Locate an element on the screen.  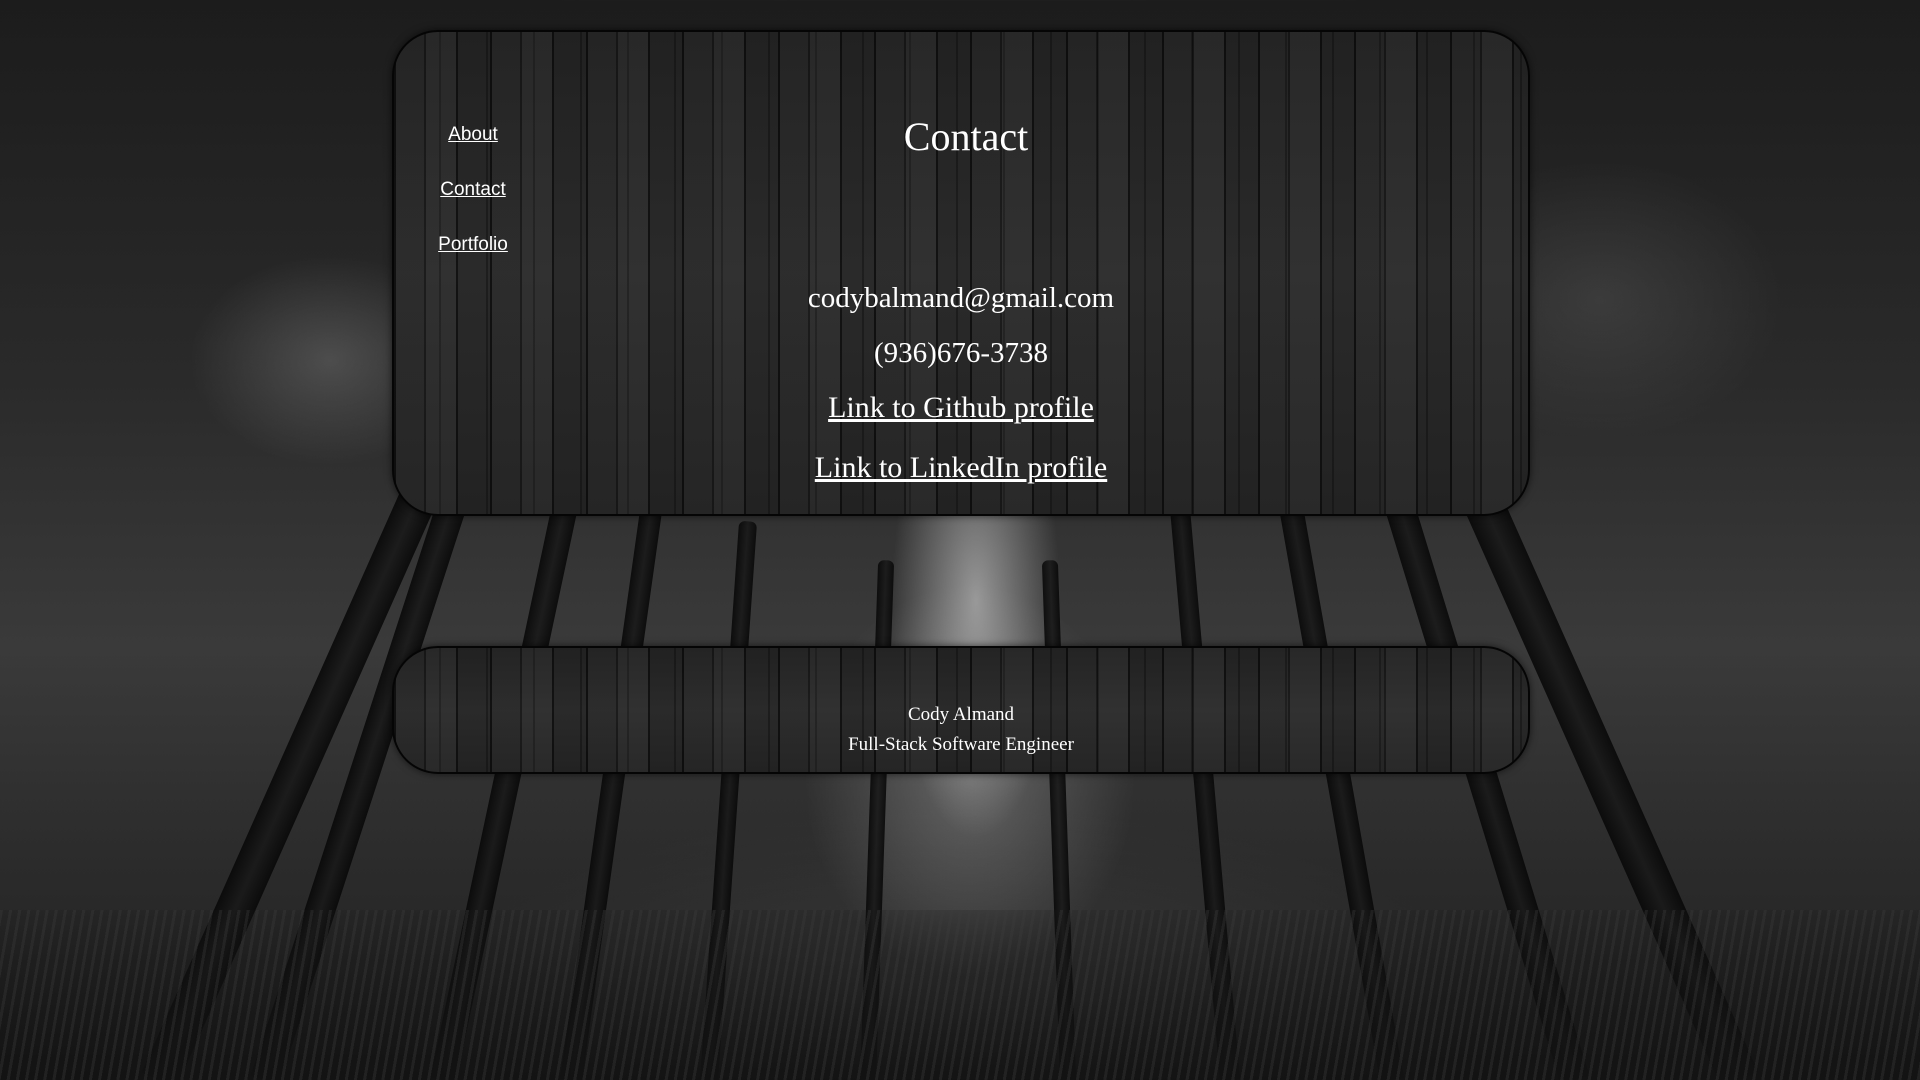
footer-role: Full-Stack Software Engineer is located at coordinates (961, 744).